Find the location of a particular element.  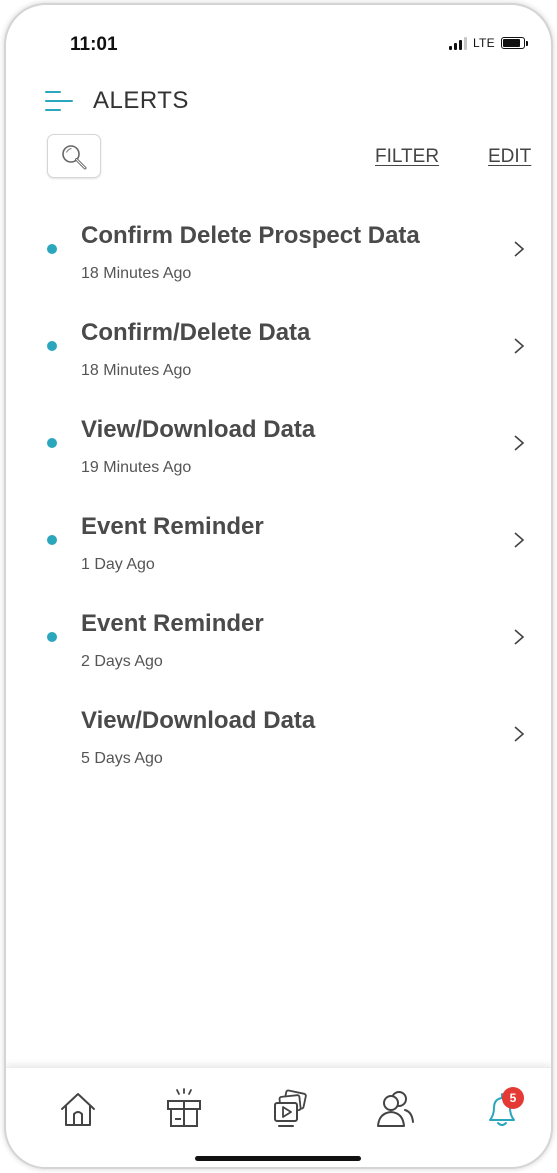

alert-time: 1 Day Ago is located at coordinates (118, 564).